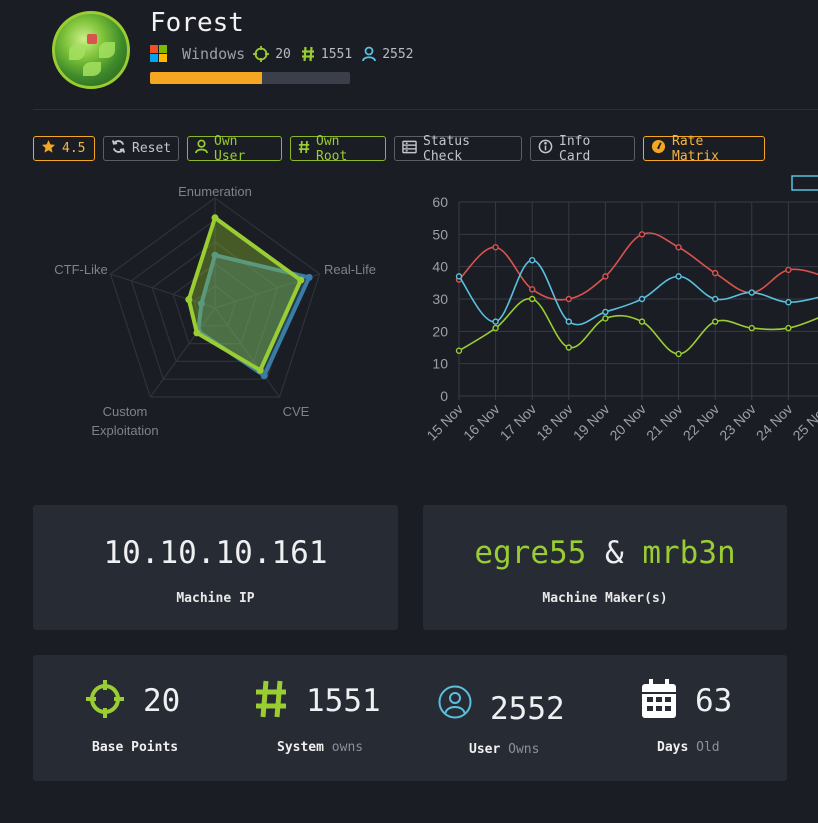 The height and width of the screenshot is (823, 818). Describe the element at coordinates (673, 747) in the screenshot. I see `days-old-label-text: Days` at that location.